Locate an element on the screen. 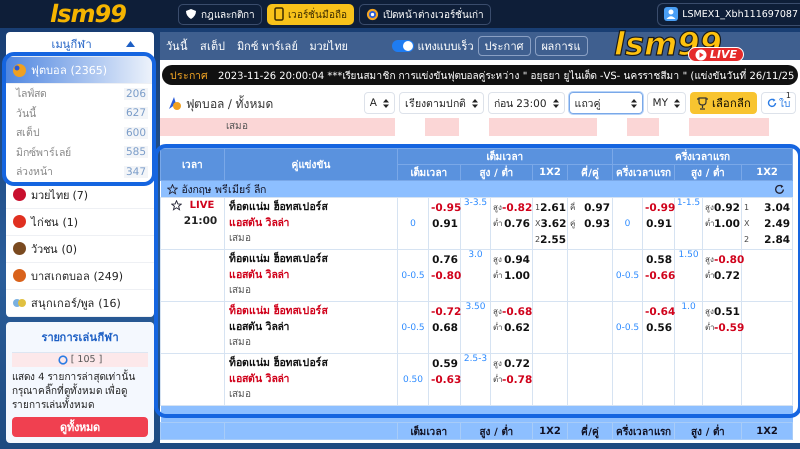 The image size is (800, 449). odds-value: 2.49 is located at coordinates (777, 224).